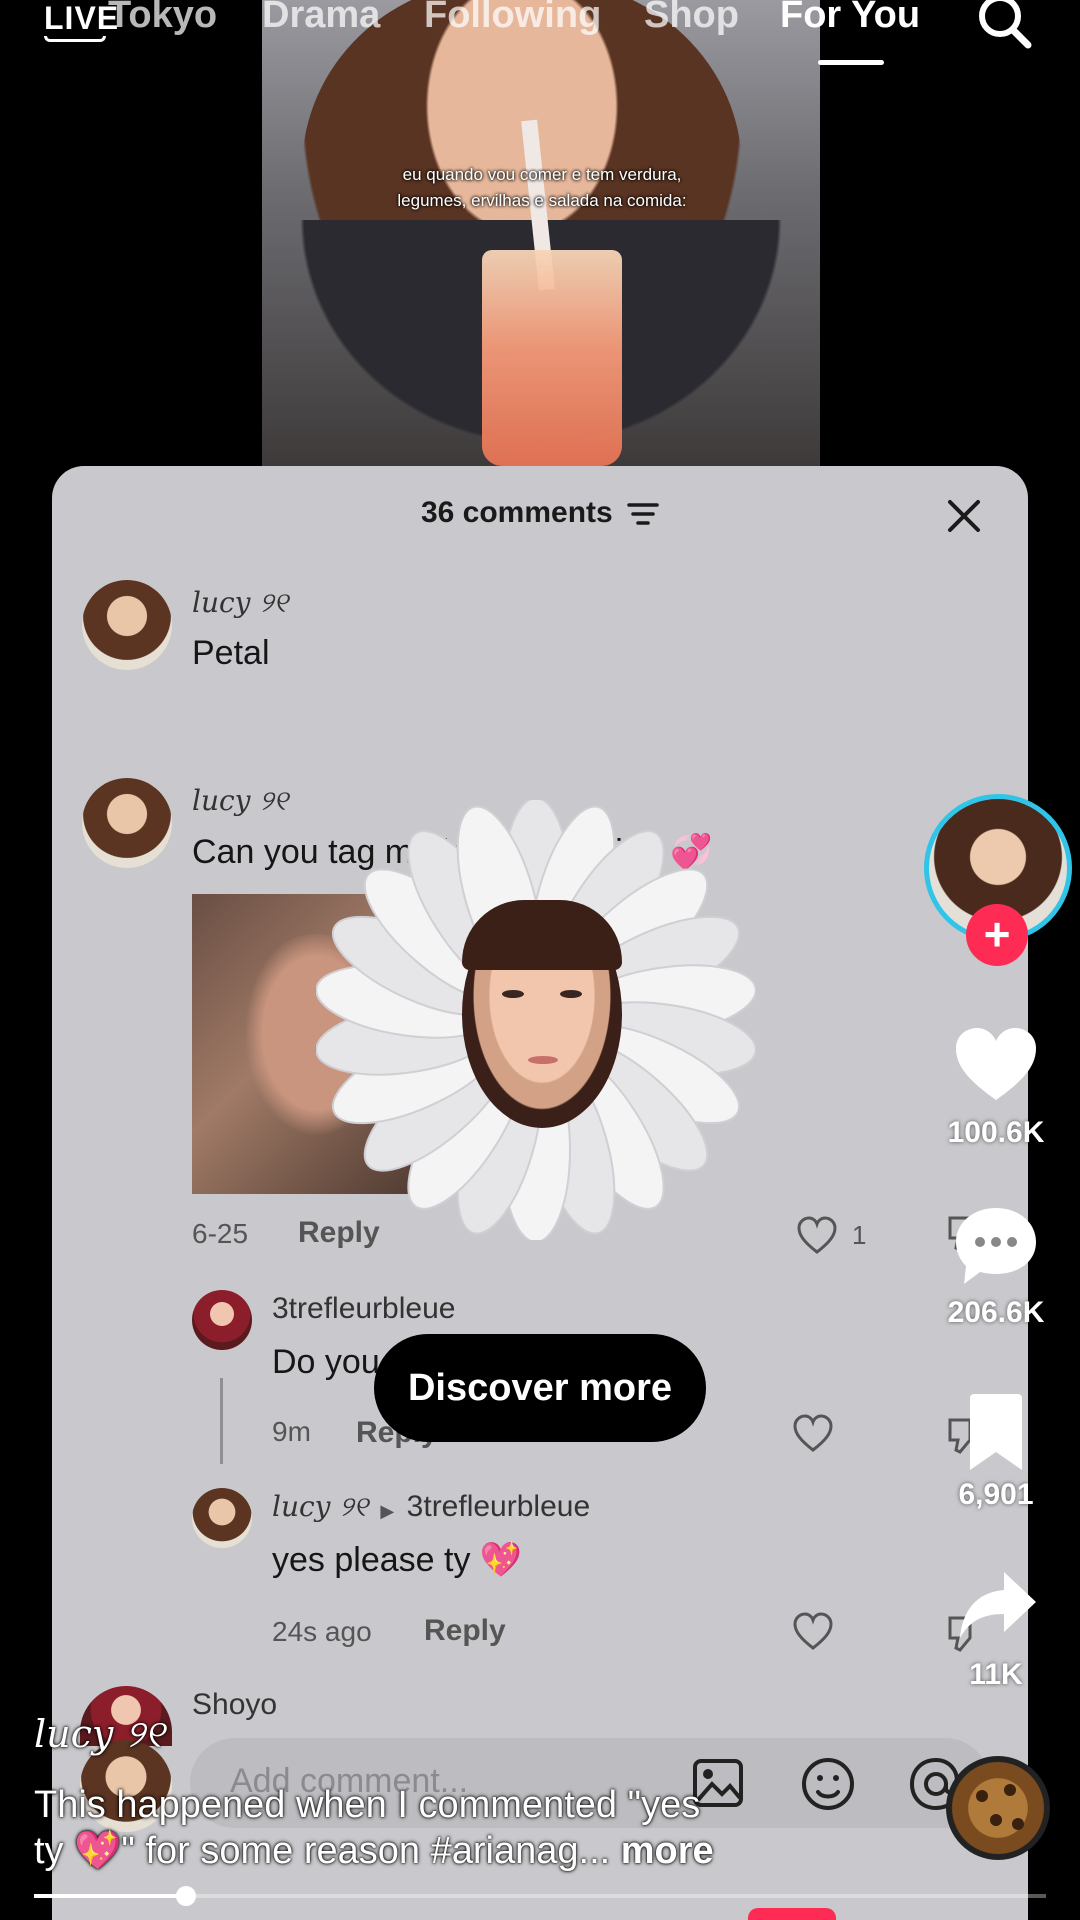 This screenshot has height=1920, width=1080. What do you see at coordinates (691, 18) in the screenshot?
I see `tab-shop: Shop` at bounding box center [691, 18].